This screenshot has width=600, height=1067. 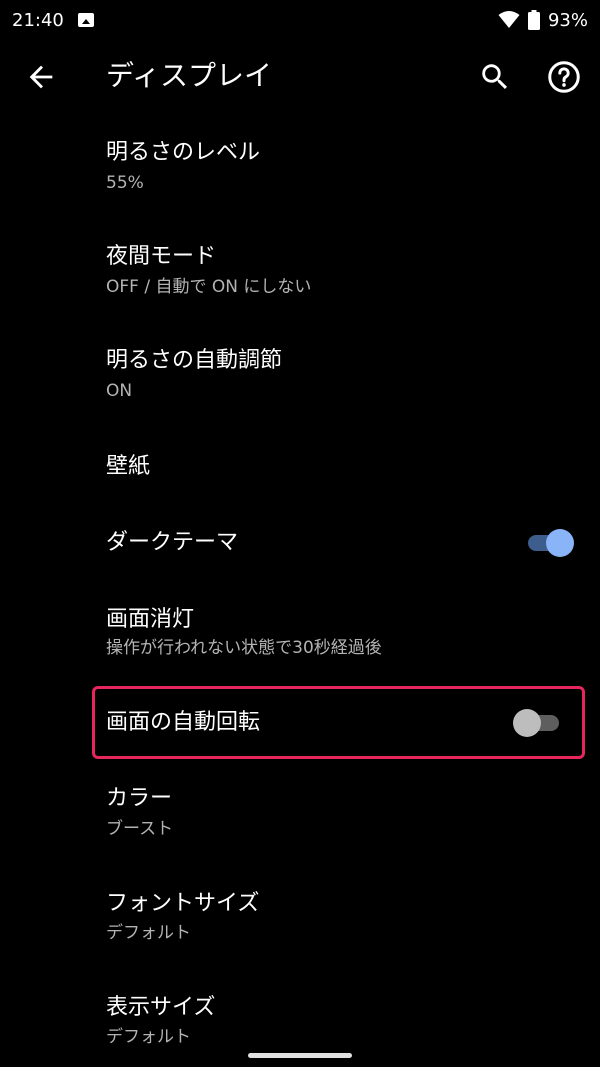 I want to click on setting-title: 明るさのレベル, so click(x=183, y=152).